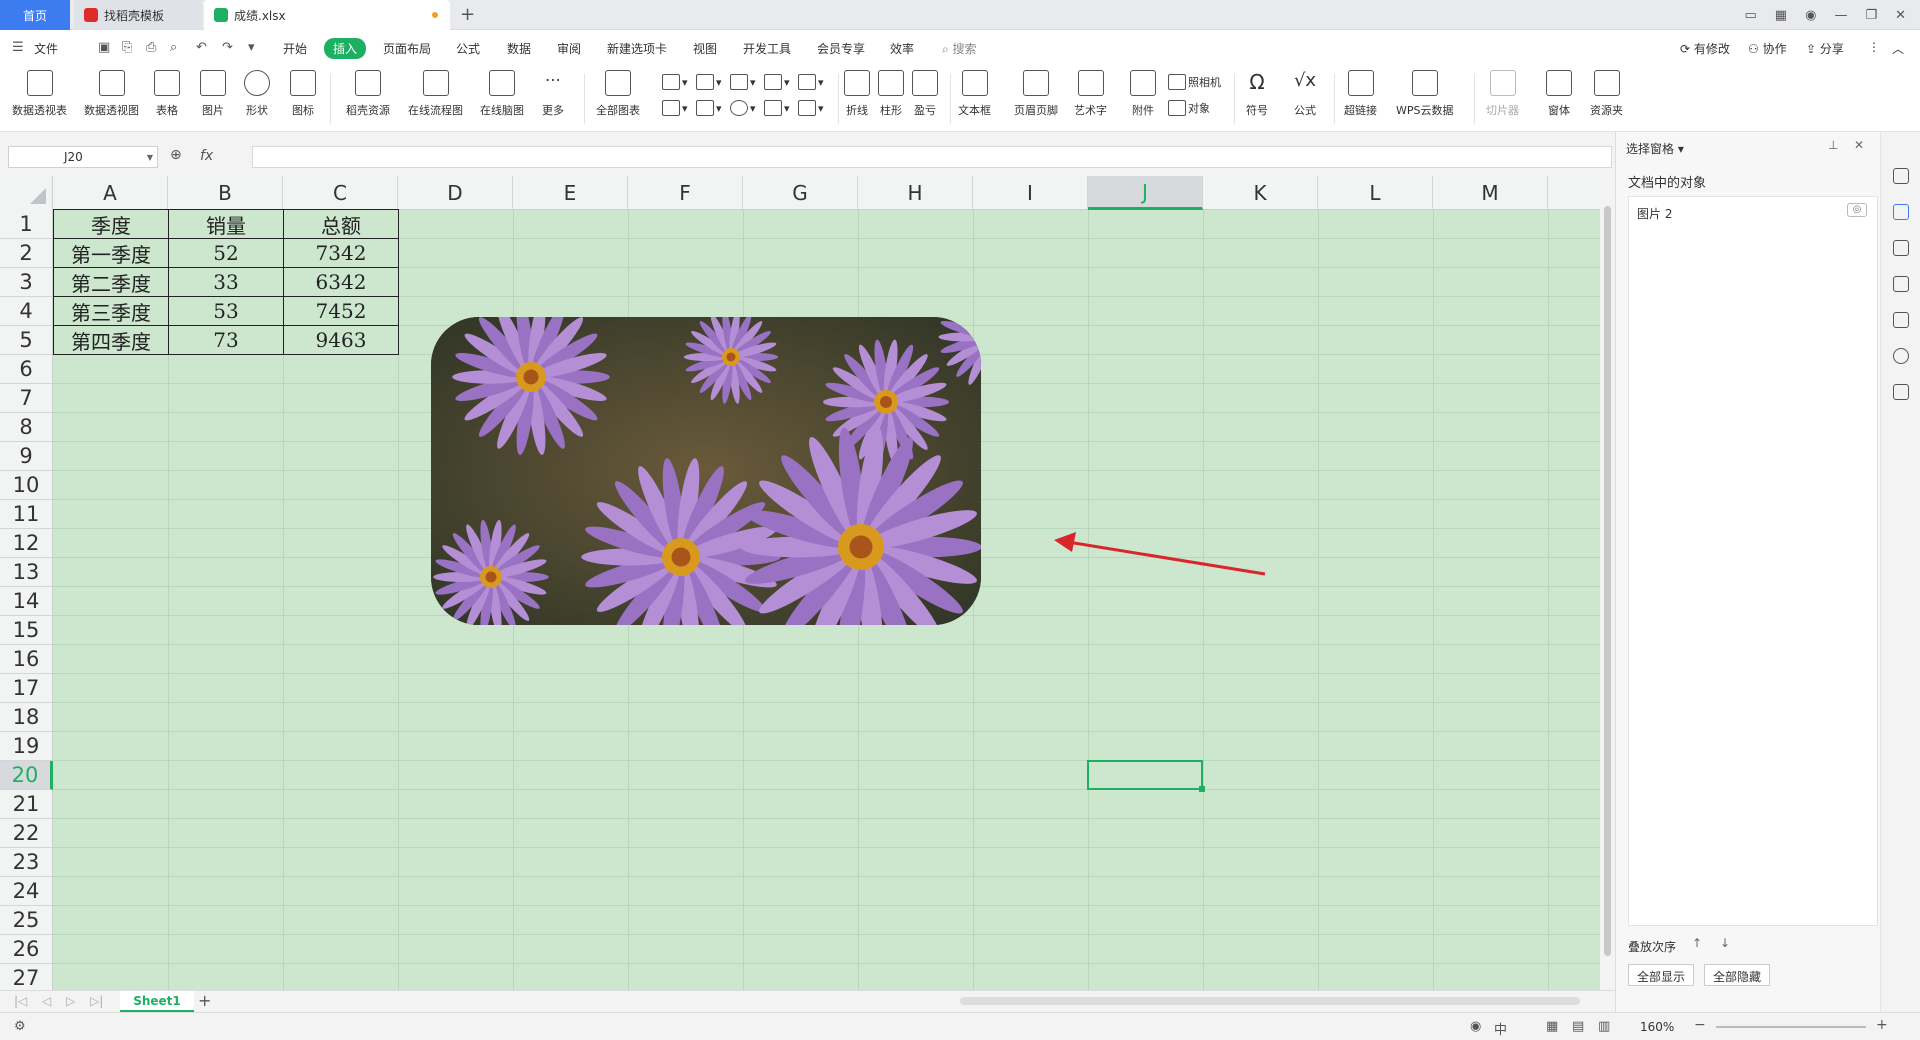 The image size is (1920, 1040). I want to click on flowchart-button: 在线流程图, so click(435, 94).